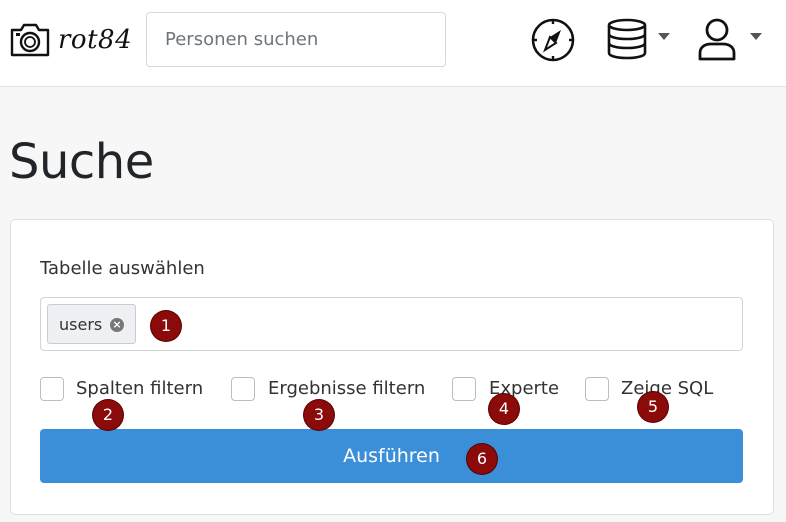 Image resolution: width=786 pixels, height=522 pixels. What do you see at coordinates (464, 389) in the screenshot?
I see `checkbox-experte` at bounding box center [464, 389].